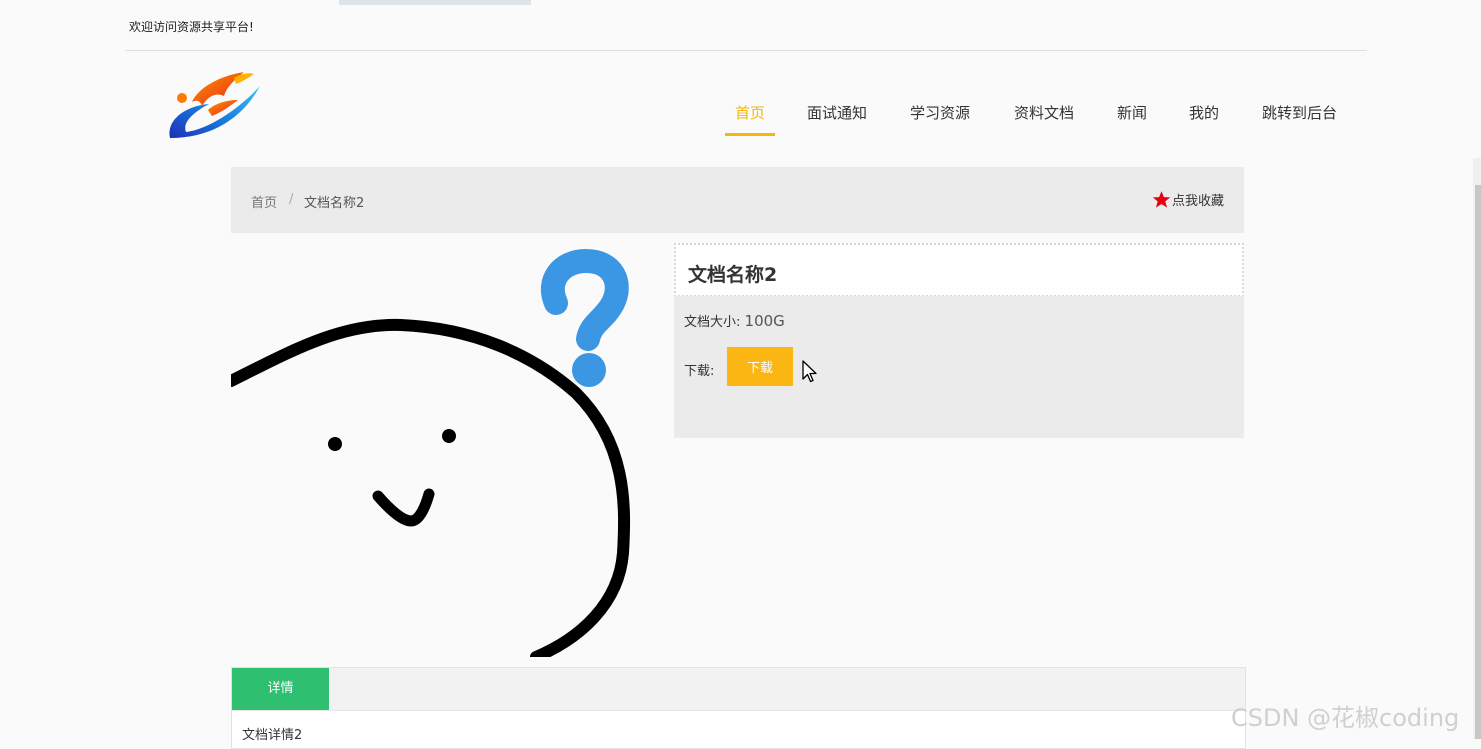 The image size is (1481, 749). Describe the element at coordinates (264, 201) in the screenshot. I see `breadcrumb-home: 首页` at that location.